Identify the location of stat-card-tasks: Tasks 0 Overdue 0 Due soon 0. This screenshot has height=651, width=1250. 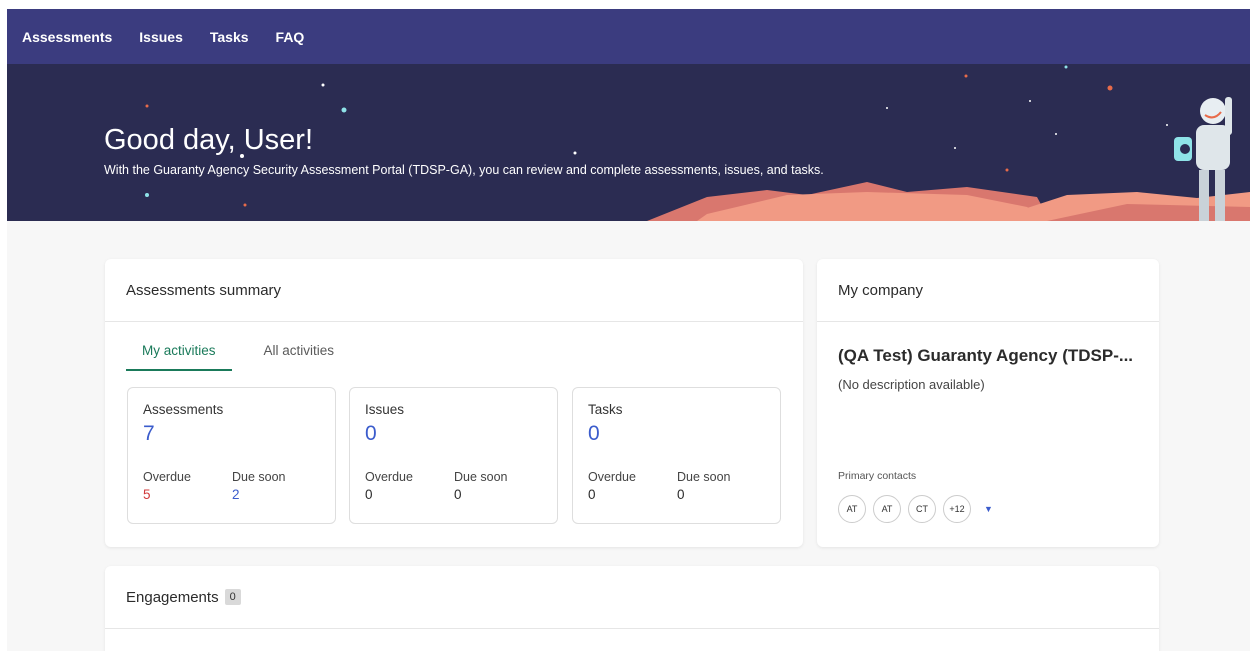
(676, 455).